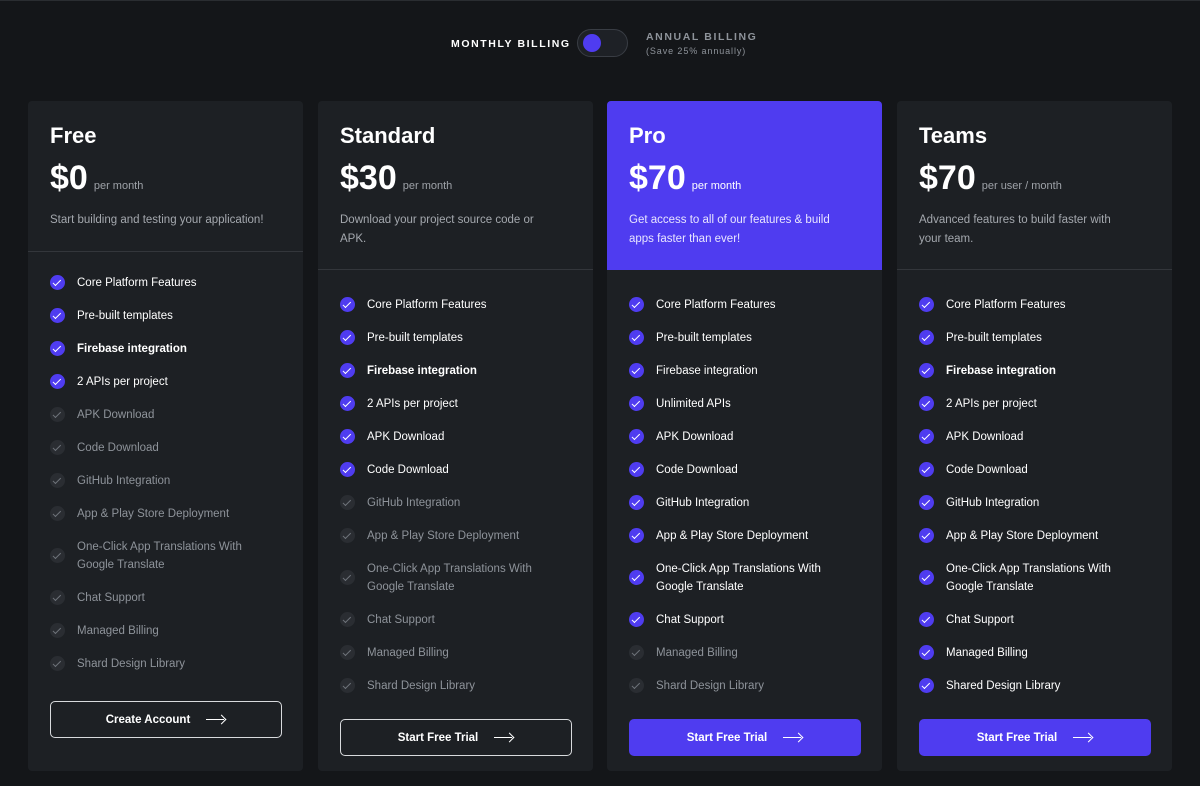 The width and height of the screenshot is (1200, 786). What do you see at coordinates (1003, 685) in the screenshot?
I see `feature-label: Shared Design Library` at bounding box center [1003, 685].